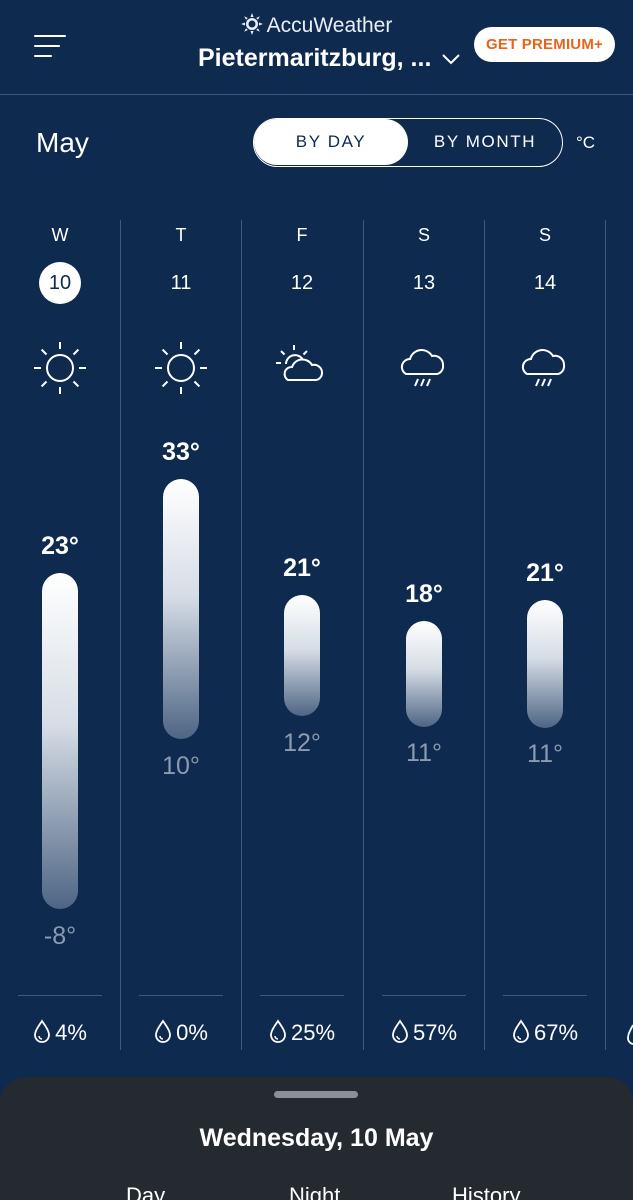 This screenshot has width=633, height=1200. I want to click on tab-history: History, so click(486, 1191).